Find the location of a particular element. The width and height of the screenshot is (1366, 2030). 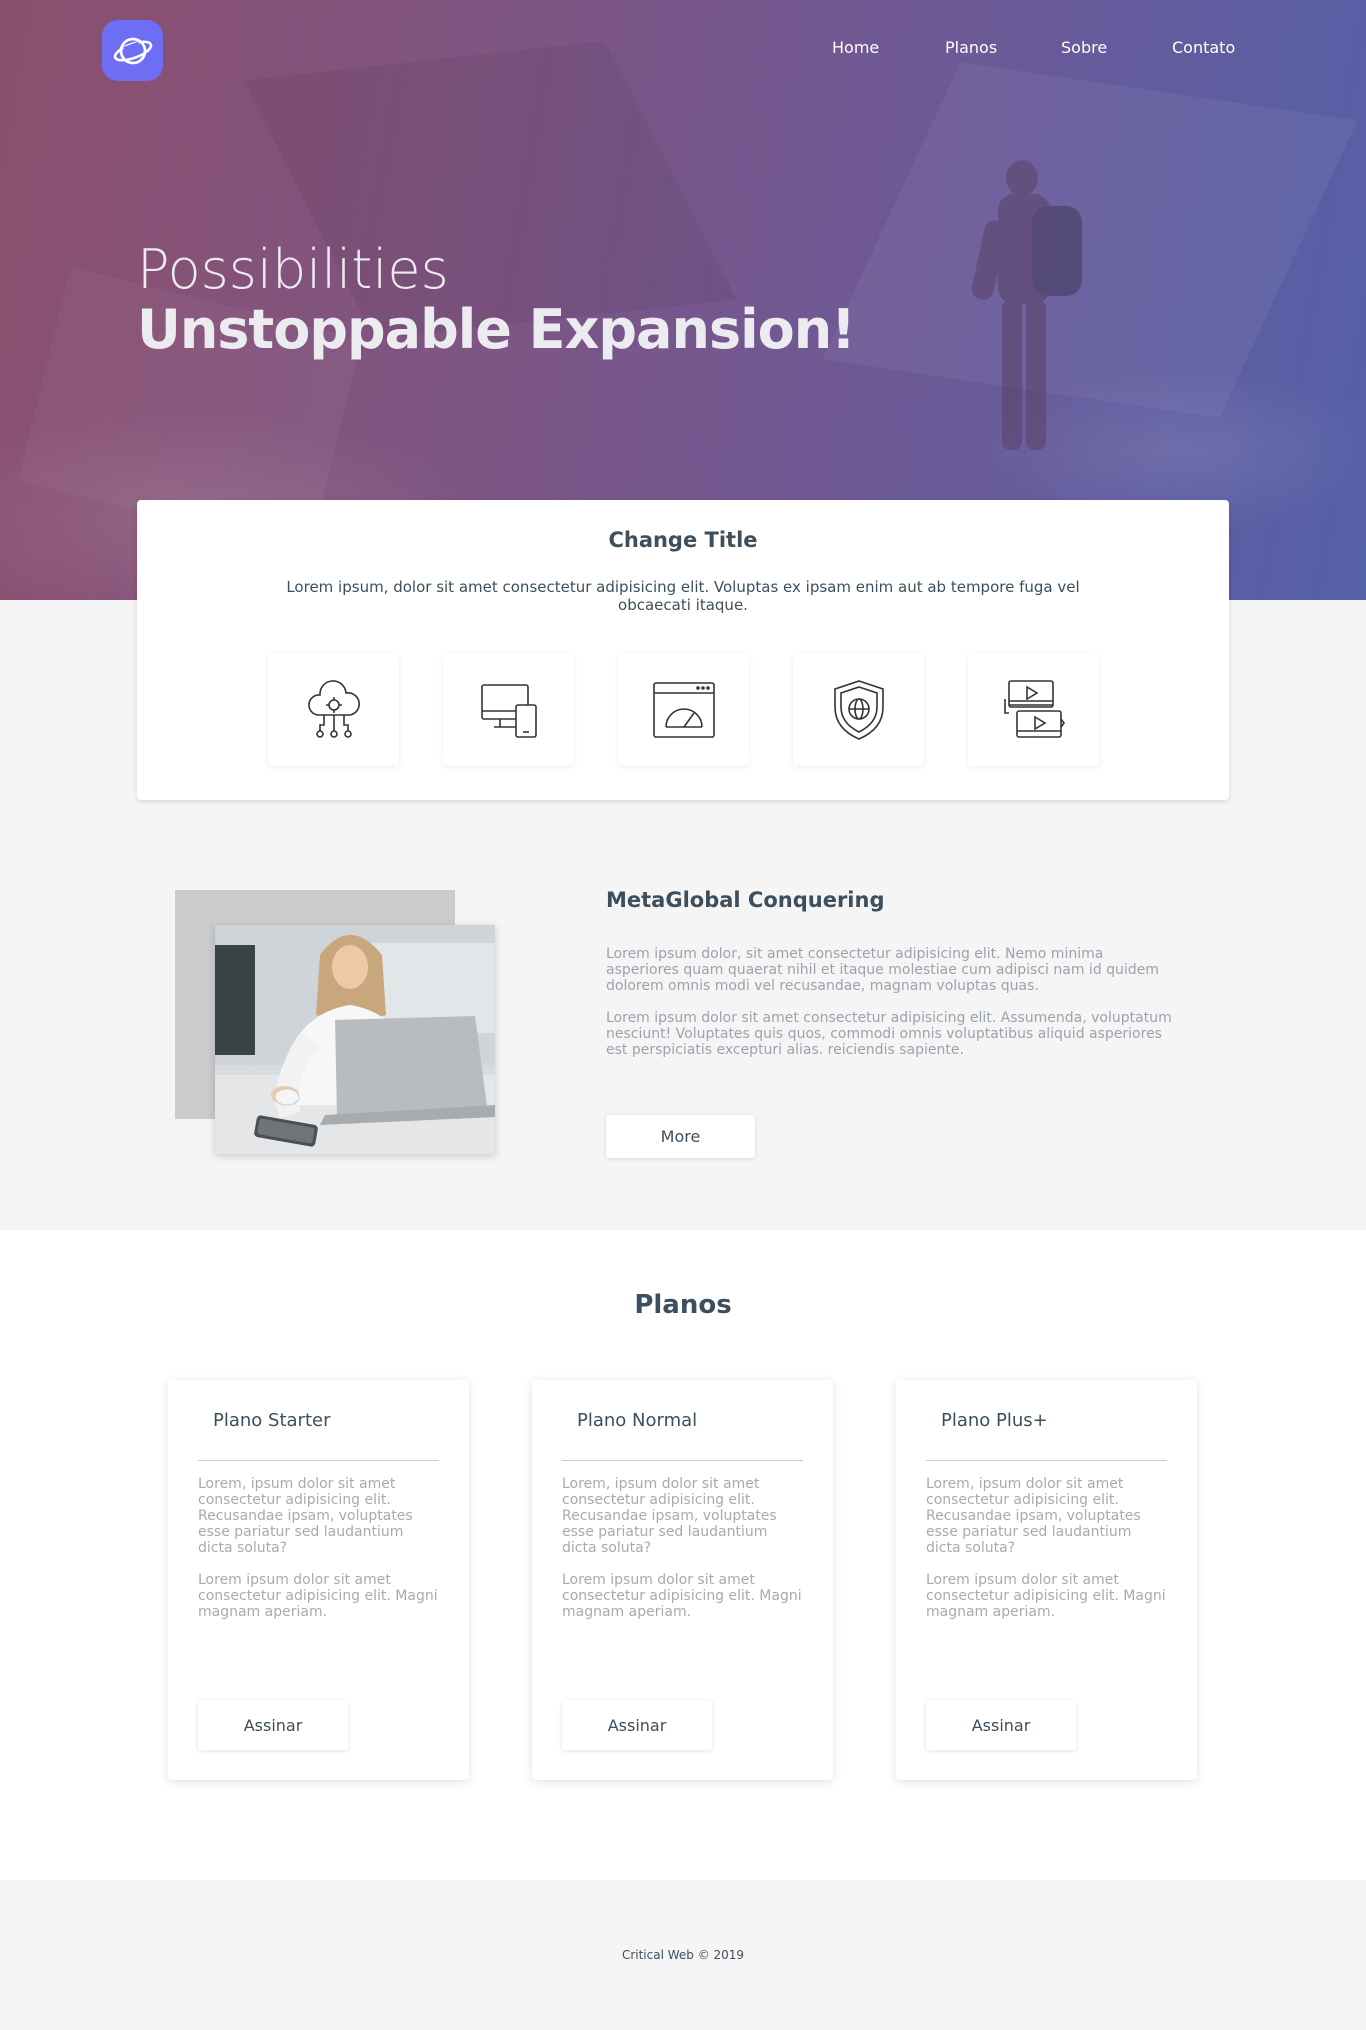

feature-title: Change Title is located at coordinates (683, 540).